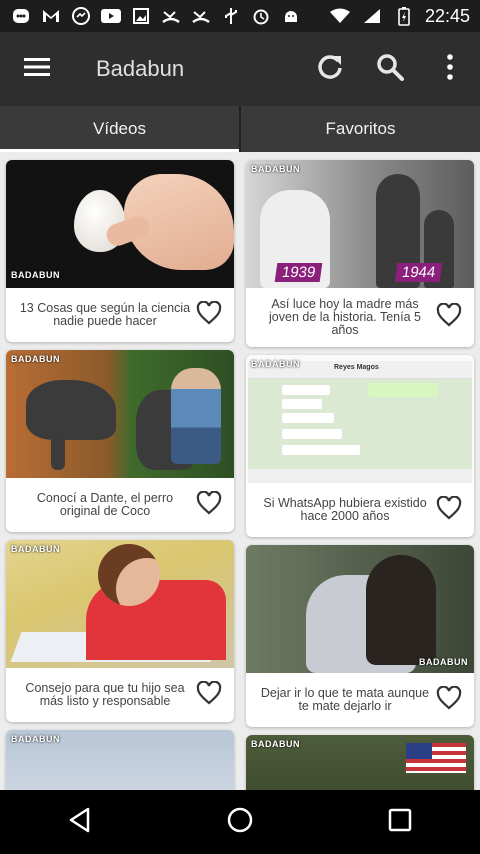 The height and width of the screenshot is (854, 480). What do you see at coordinates (291, 16) in the screenshot?
I see `android-icon` at bounding box center [291, 16].